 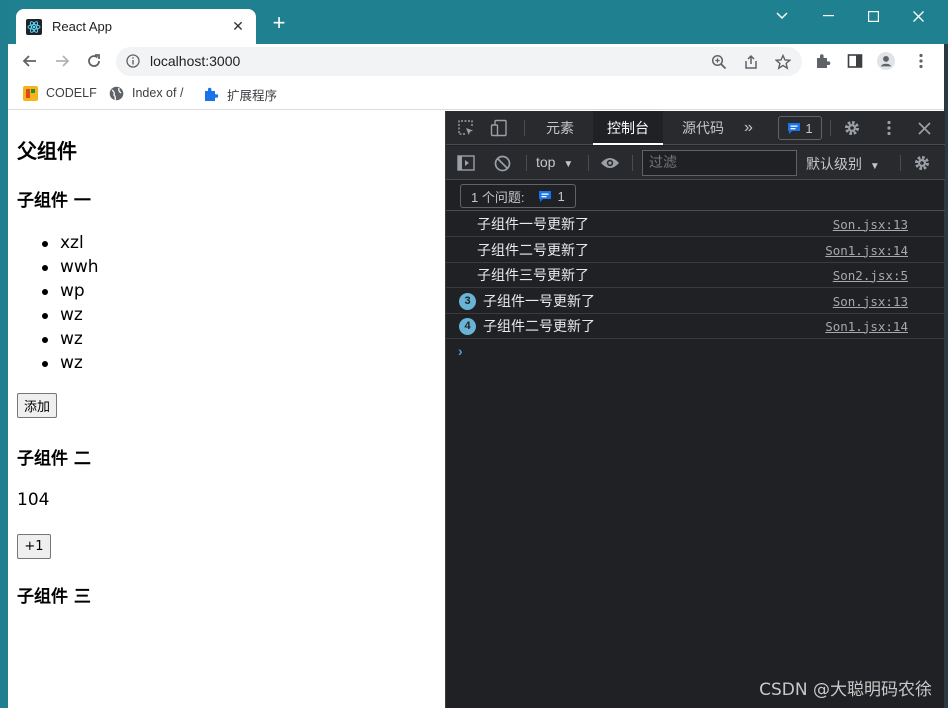 I want to click on globe-icon, so click(x=116, y=93).